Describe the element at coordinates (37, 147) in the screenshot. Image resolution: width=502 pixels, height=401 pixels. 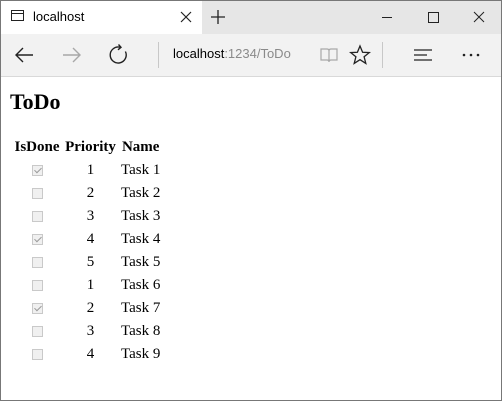
I see `column-header-isdone: IsDone` at that location.